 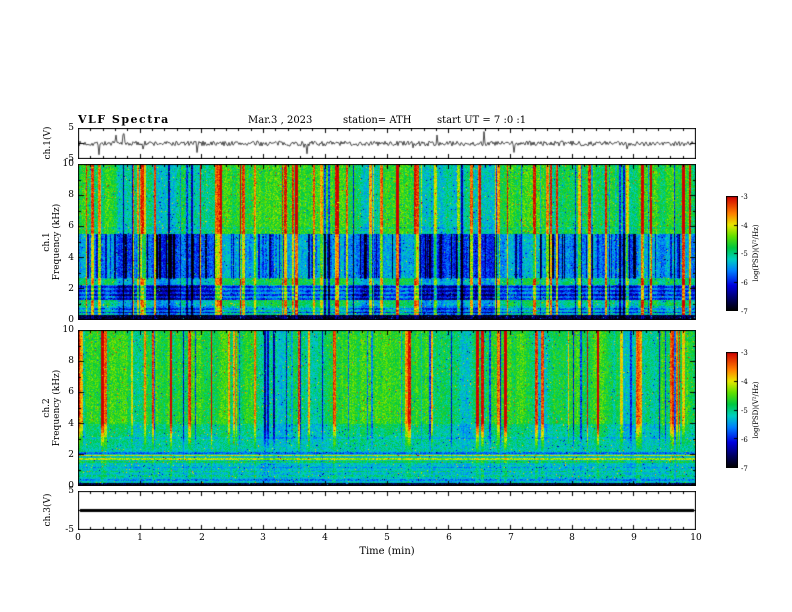 I want to click on x-tick-label: 9, so click(x=634, y=538).